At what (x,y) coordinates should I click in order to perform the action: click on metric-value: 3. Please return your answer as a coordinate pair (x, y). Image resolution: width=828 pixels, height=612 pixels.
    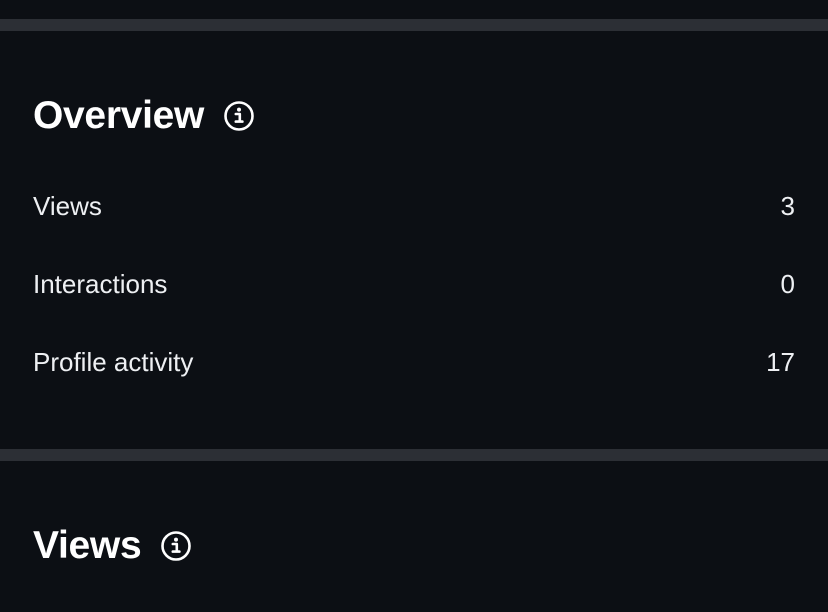
    Looking at the image, I should click on (787, 205).